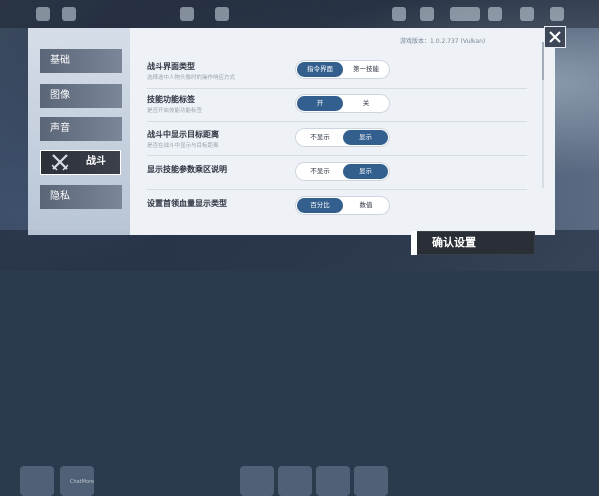 The image size is (599, 496). Describe the element at coordinates (175, 111) in the screenshot. I see `setting-subtitle: 是否开启技能功能标签` at that location.